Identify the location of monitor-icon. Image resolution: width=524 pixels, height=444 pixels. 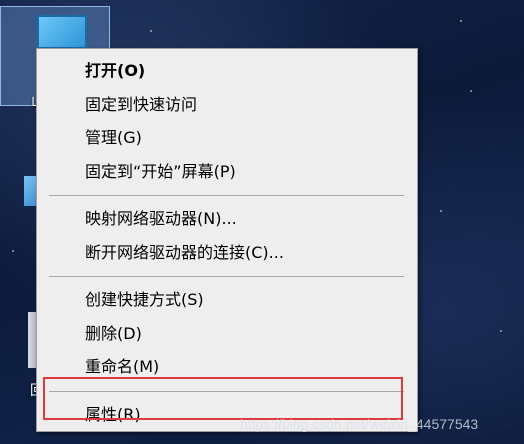
(62, 32).